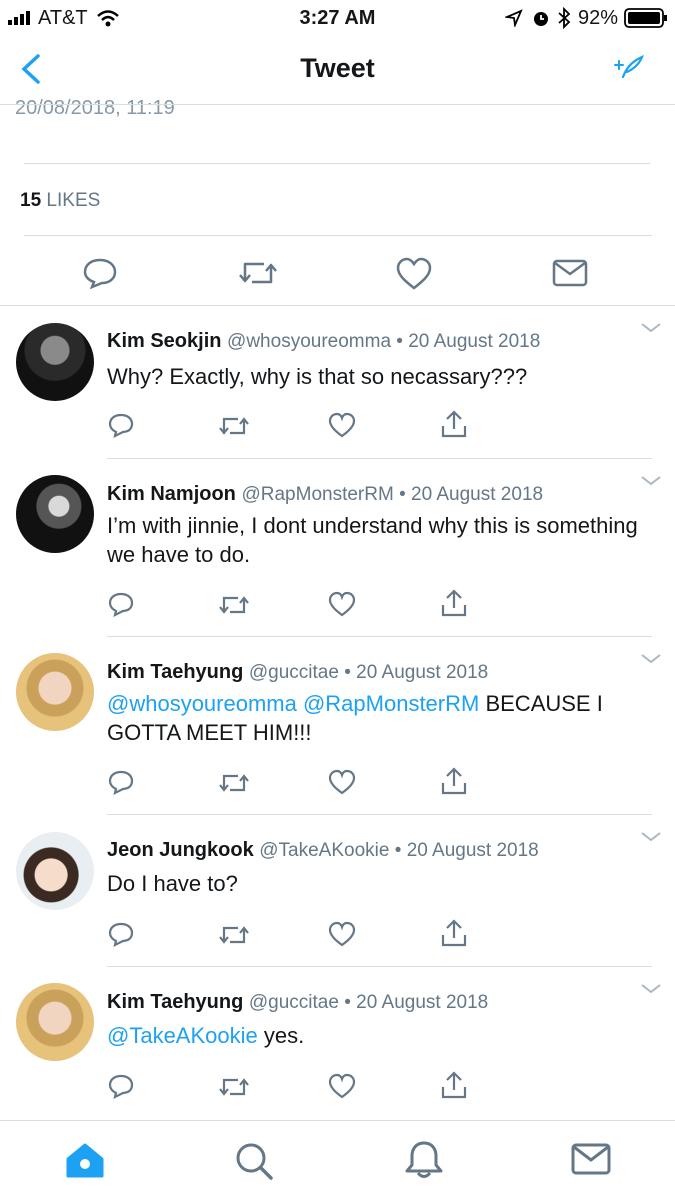 Image resolution: width=675 pixels, height=1200 pixels. What do you see at coordinates (317, 494) in the screenshot?
I see `author-handle: @RapMonsterRM` at bounding box center [317, 494].